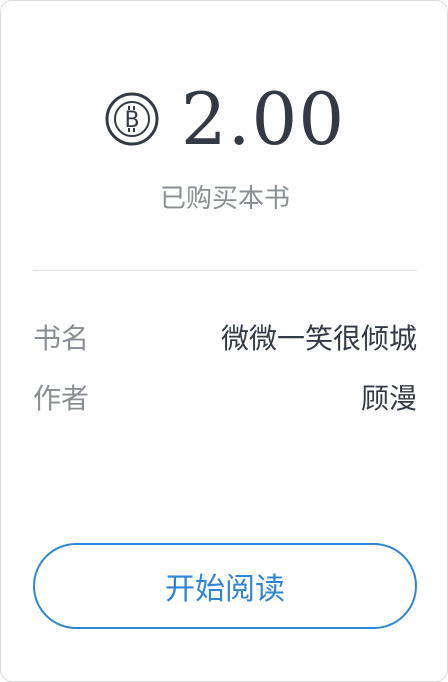  What do you see at coordinates (225, 589) in the screenshot?
I see `start-reading-label: 开始阅读` at bounding box center [225, 589].